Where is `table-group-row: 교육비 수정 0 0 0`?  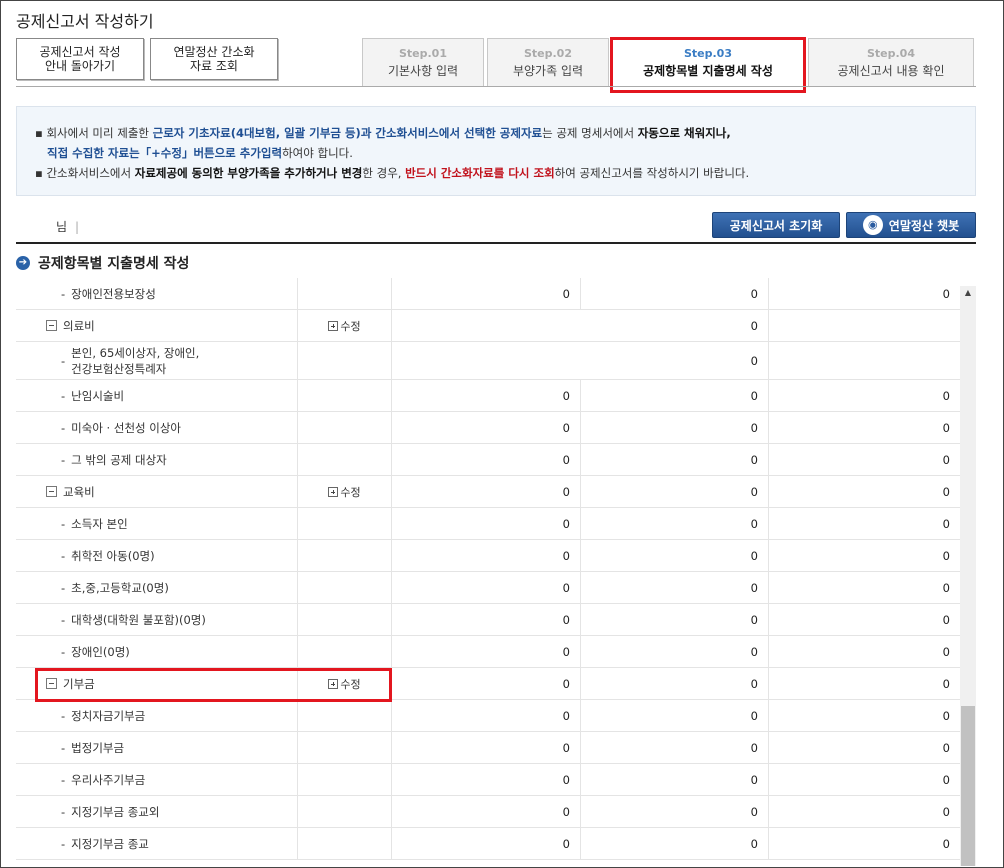
table-group-row: 교육비 수정 0 0 0 is located at coordinates (488, 492).